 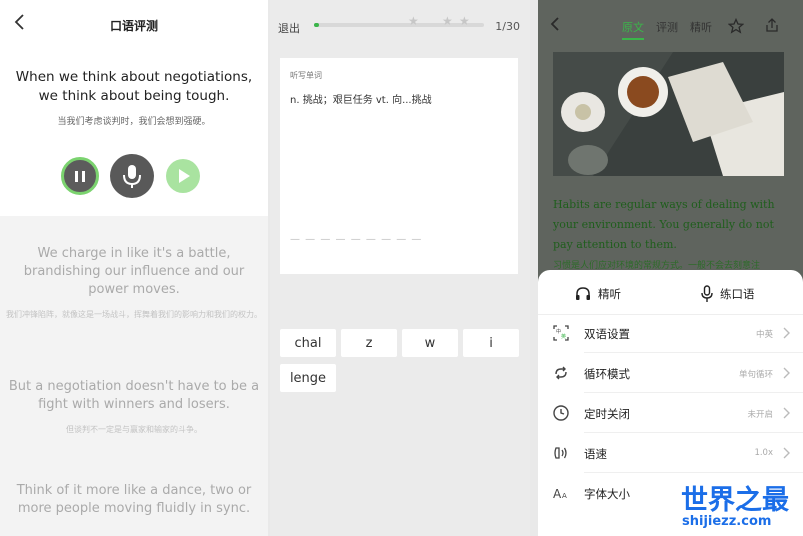 What do you see at coordinates (772, 25) in the screenshot?
I see `share-icon` at bounding box center [772, 25].